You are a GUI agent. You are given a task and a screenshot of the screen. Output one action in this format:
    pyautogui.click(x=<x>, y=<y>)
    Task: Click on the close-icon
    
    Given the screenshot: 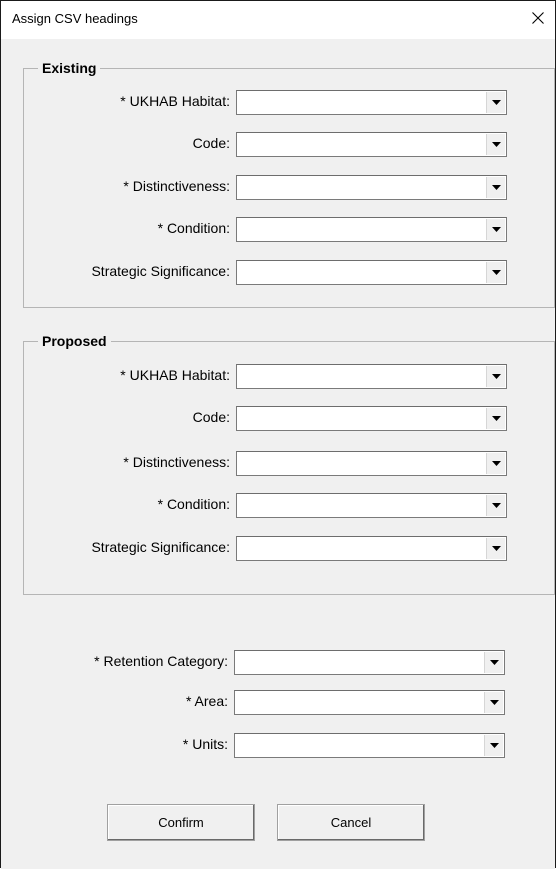 What is the action you would take?
    pyautogui.click(x=538, y=20)
    